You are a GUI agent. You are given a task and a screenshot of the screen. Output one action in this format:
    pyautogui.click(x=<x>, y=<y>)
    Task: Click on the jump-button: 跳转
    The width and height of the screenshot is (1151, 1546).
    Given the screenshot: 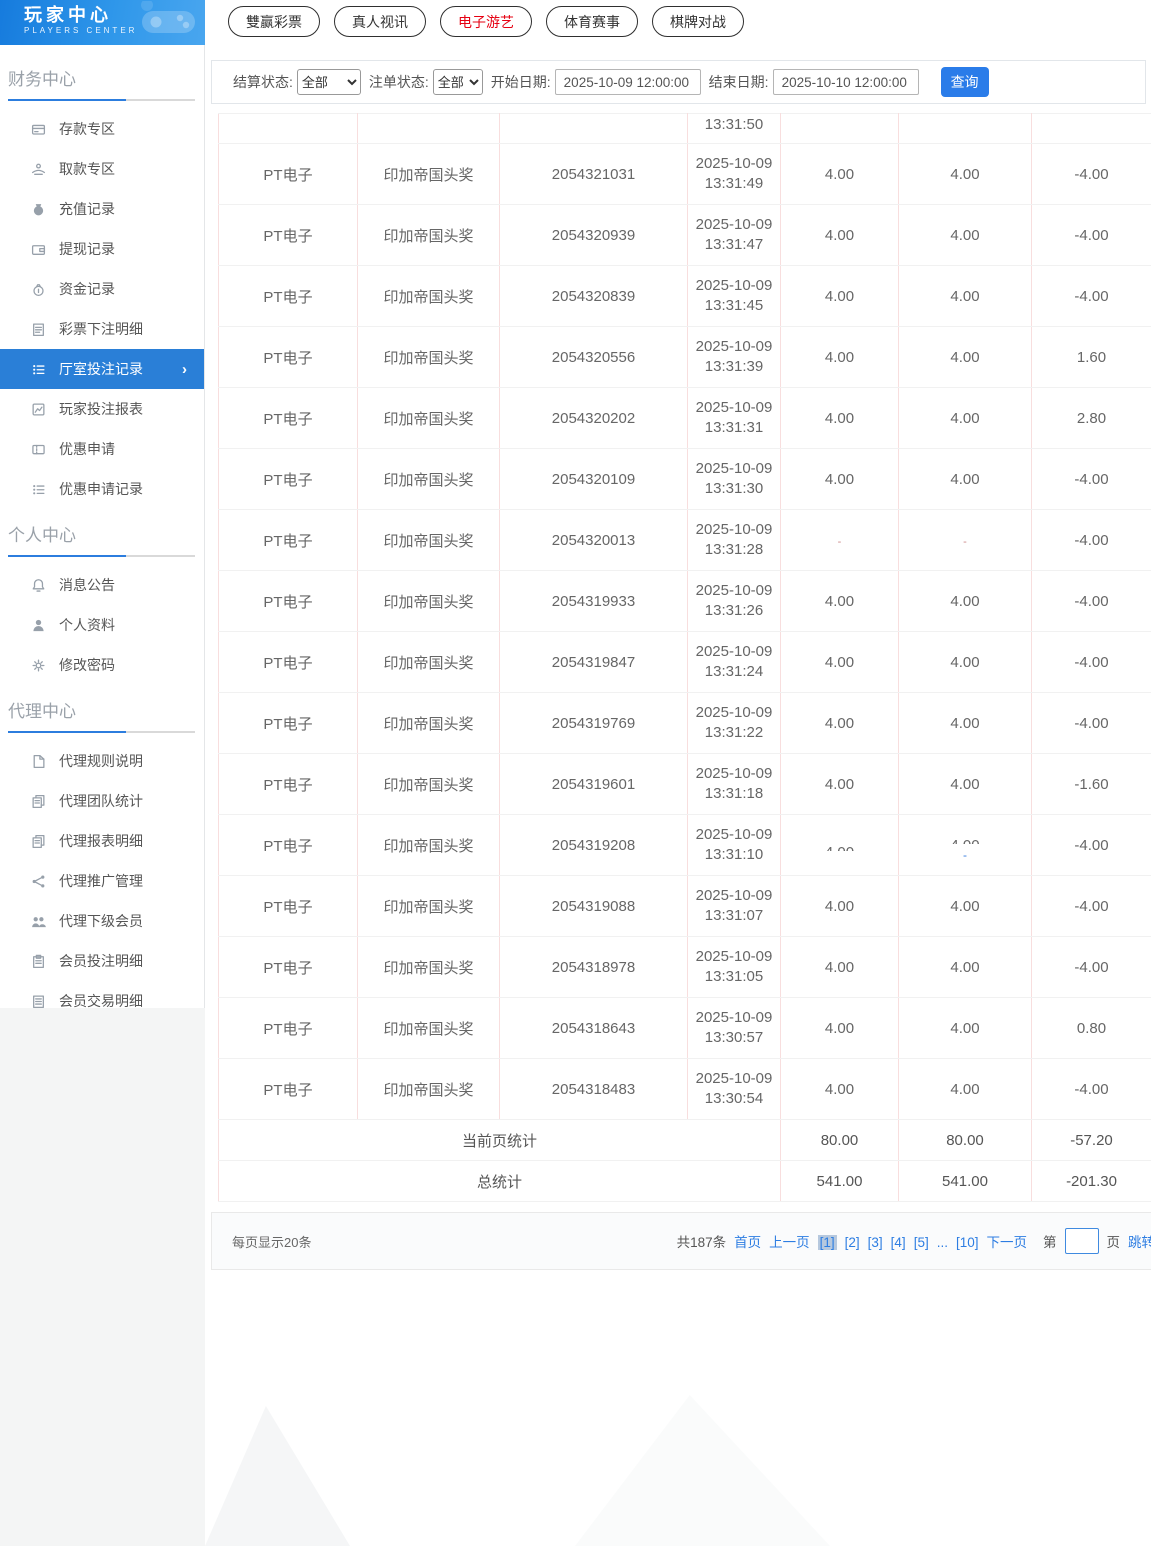 What is the action you would take?
    pyautogui.click(x=1139, y=1241)
    